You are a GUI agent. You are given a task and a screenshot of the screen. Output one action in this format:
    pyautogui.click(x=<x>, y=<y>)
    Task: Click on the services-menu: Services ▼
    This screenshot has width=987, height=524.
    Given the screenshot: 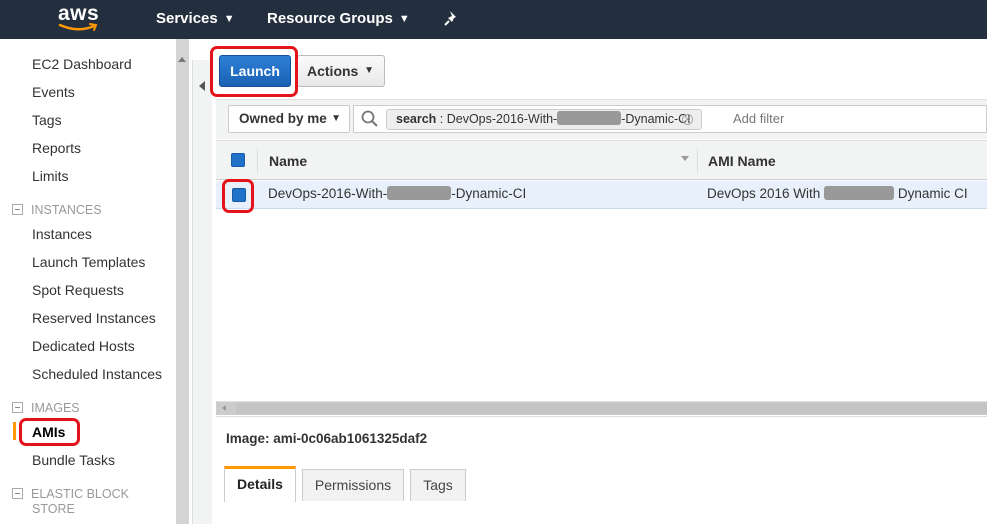 What is the action you would take?
    pyautogui.click(x=195, y=18)
    